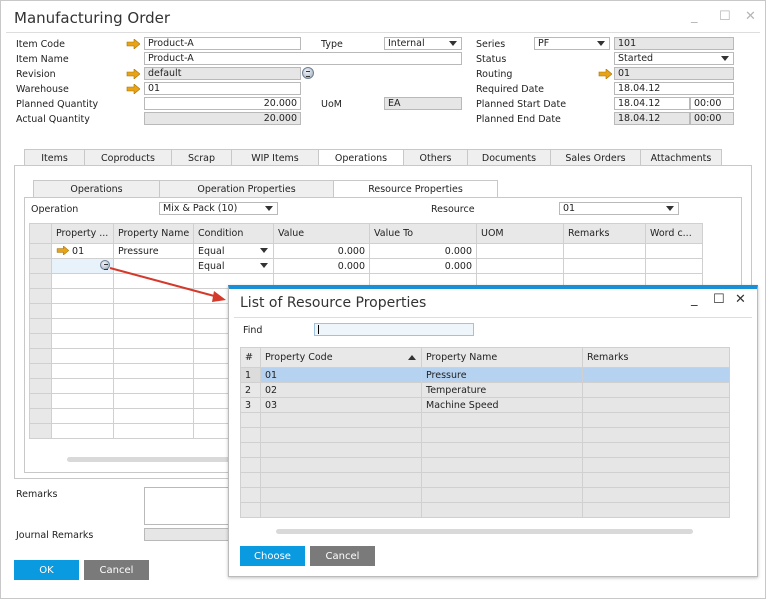 The height and width of the screenshot is (599, 766). I want to click on row-number: 3, so click(250, 405).